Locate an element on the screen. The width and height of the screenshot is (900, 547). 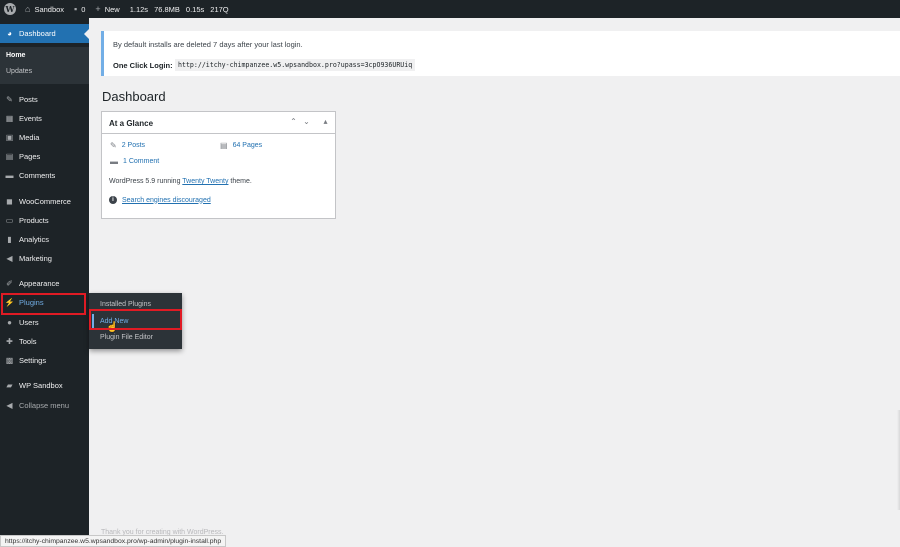
sidebar-item-events: ▦ Events is located at coordinates (44, 118).